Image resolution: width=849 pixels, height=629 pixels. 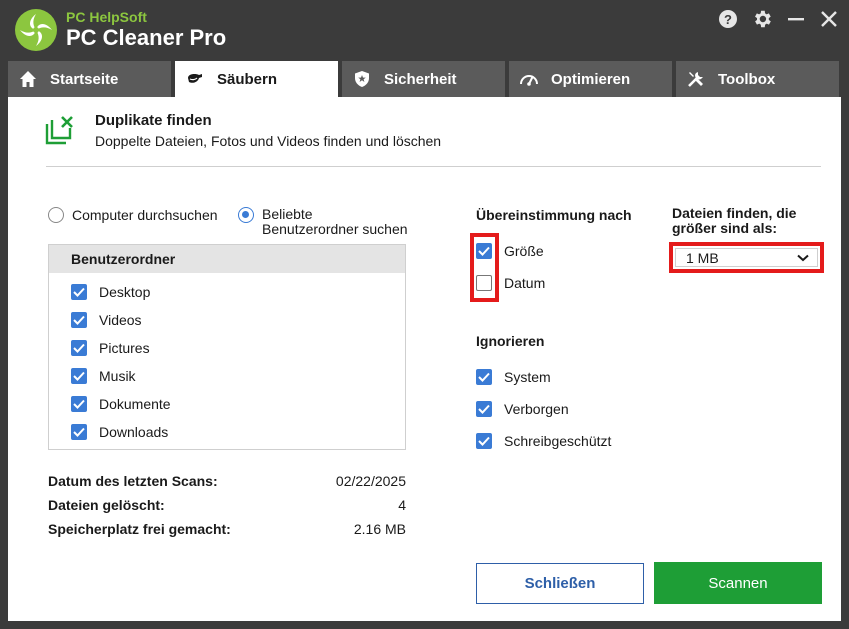 What do you see at coordinates (79, 292) in the screenshot?
I see `checkbox-desktop` at bounding box center [79, 292].